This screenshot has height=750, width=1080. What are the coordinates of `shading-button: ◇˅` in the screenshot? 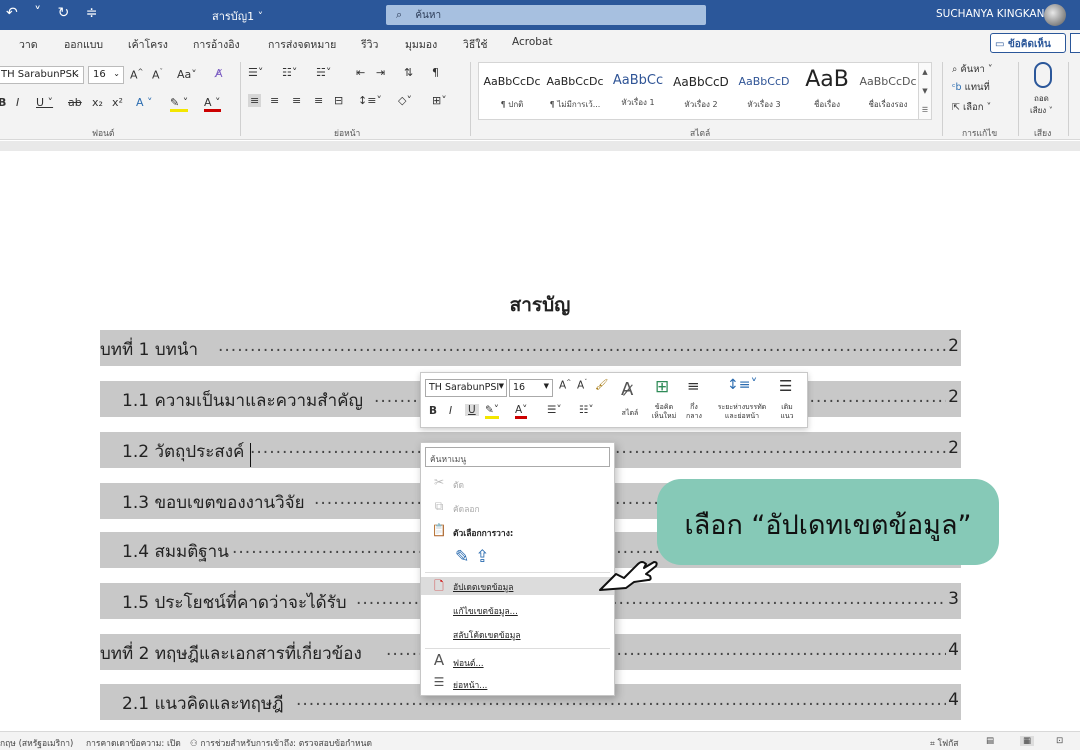 It's located at (405, 100).